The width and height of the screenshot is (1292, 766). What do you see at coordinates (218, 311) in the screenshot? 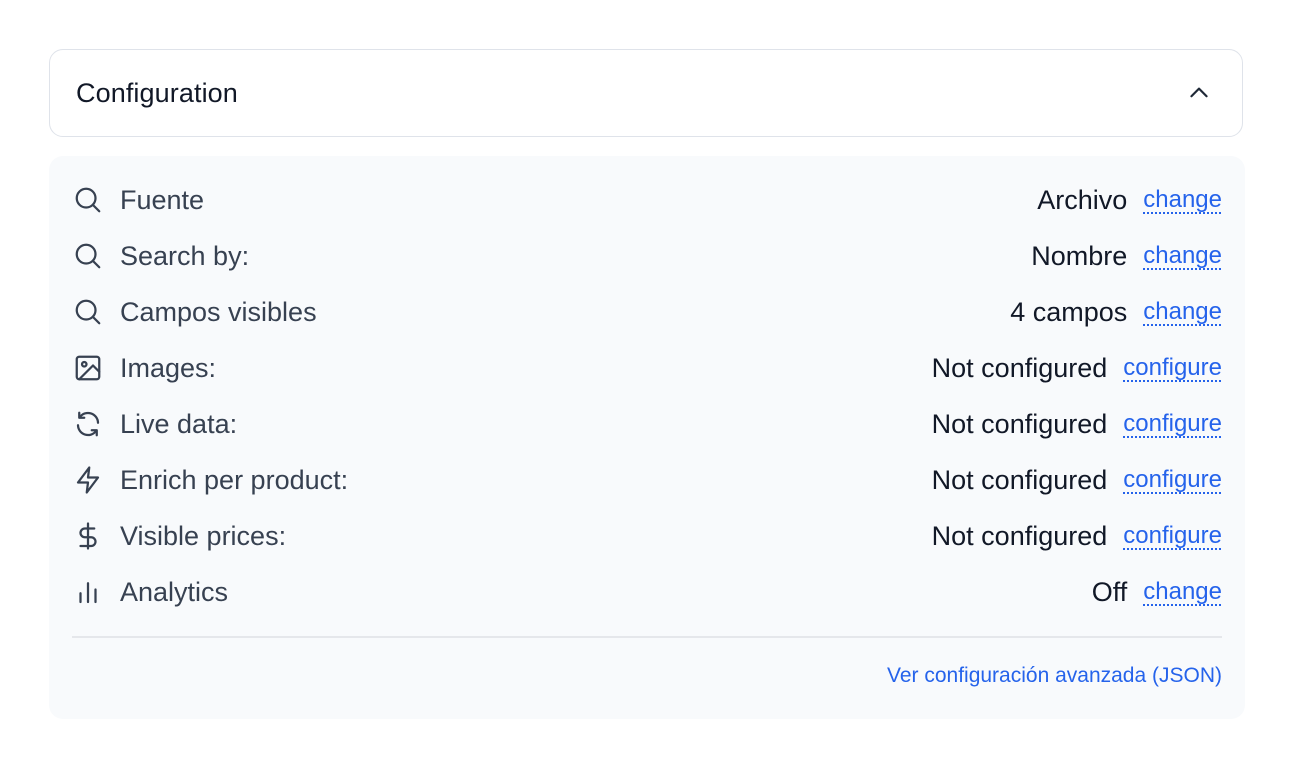
I see `setting-label: Campos visibles` at bounding box center [218, 311].